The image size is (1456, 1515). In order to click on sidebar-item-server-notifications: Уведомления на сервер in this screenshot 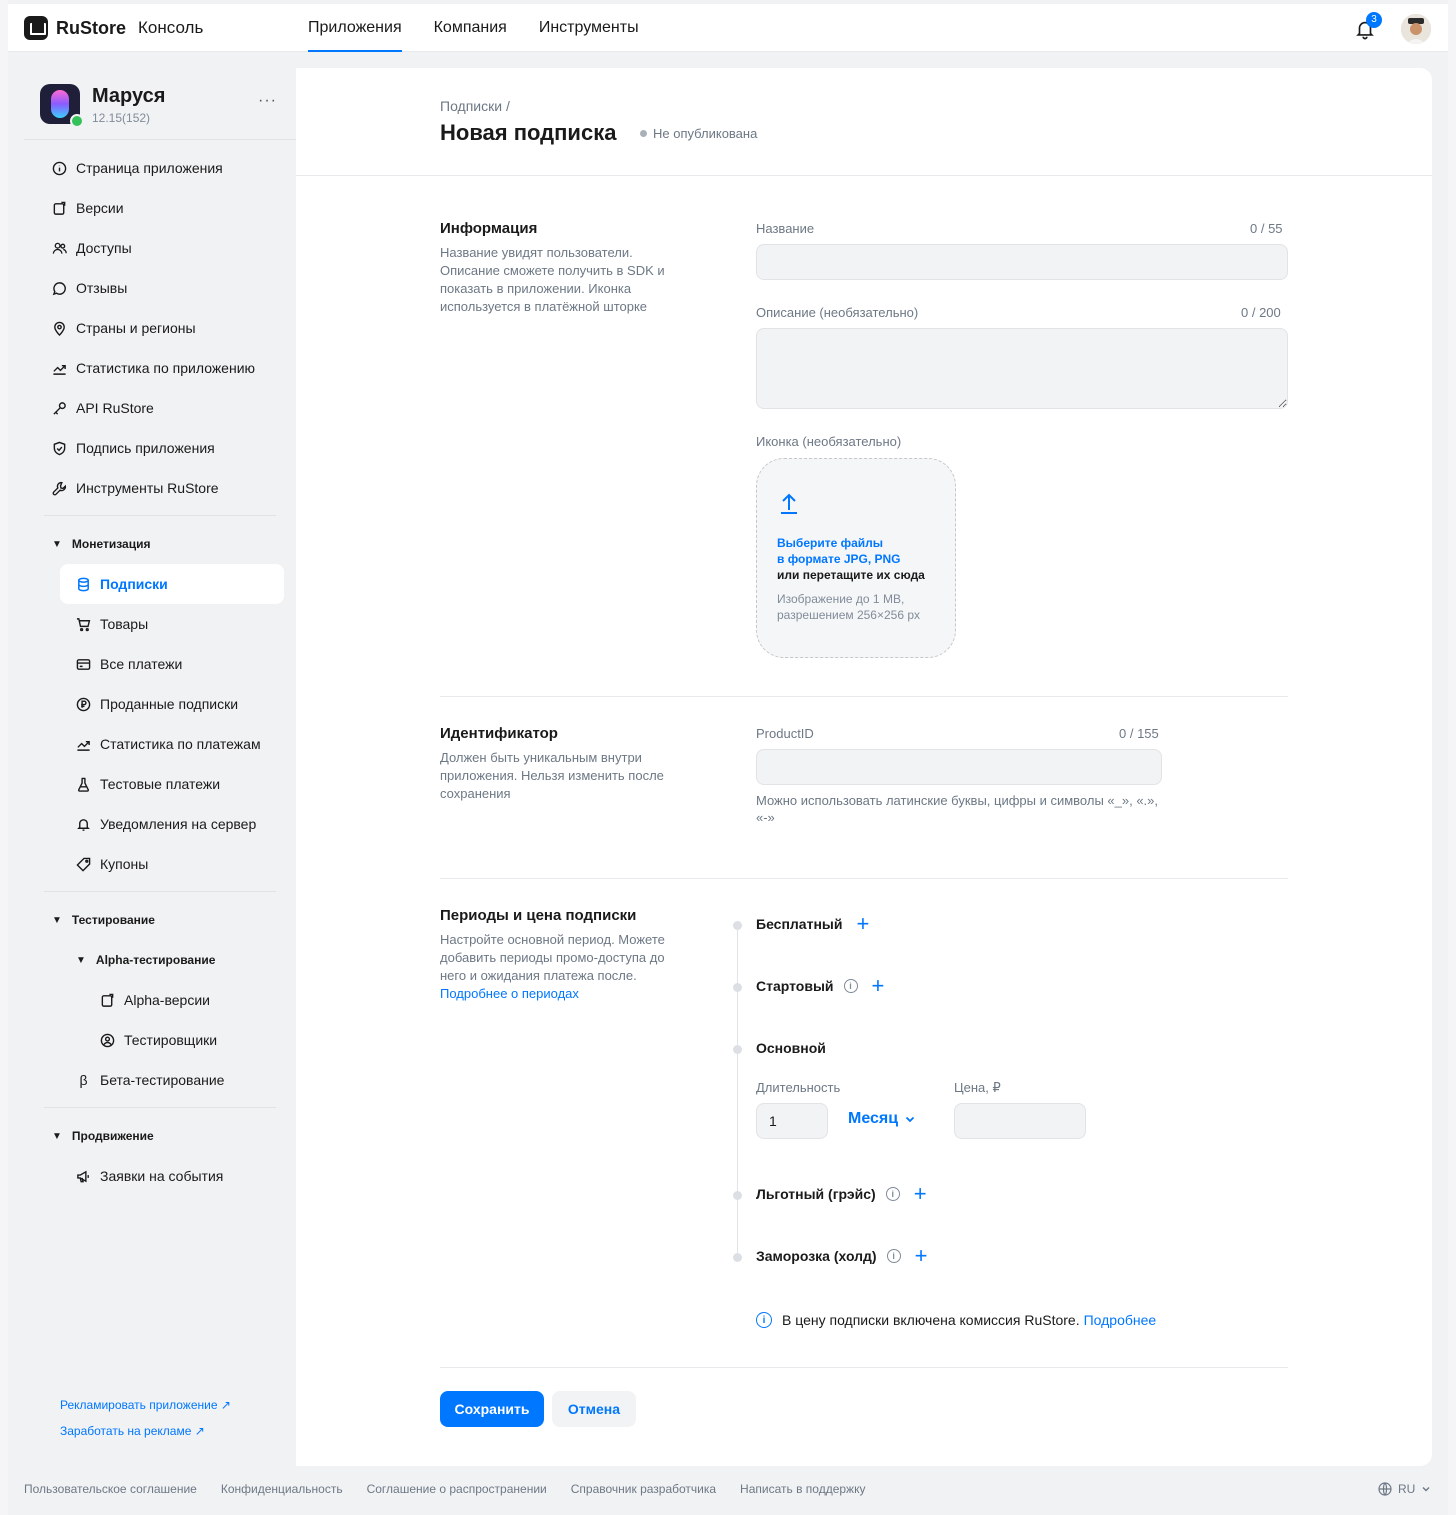, I will do `click(166, 824)`.